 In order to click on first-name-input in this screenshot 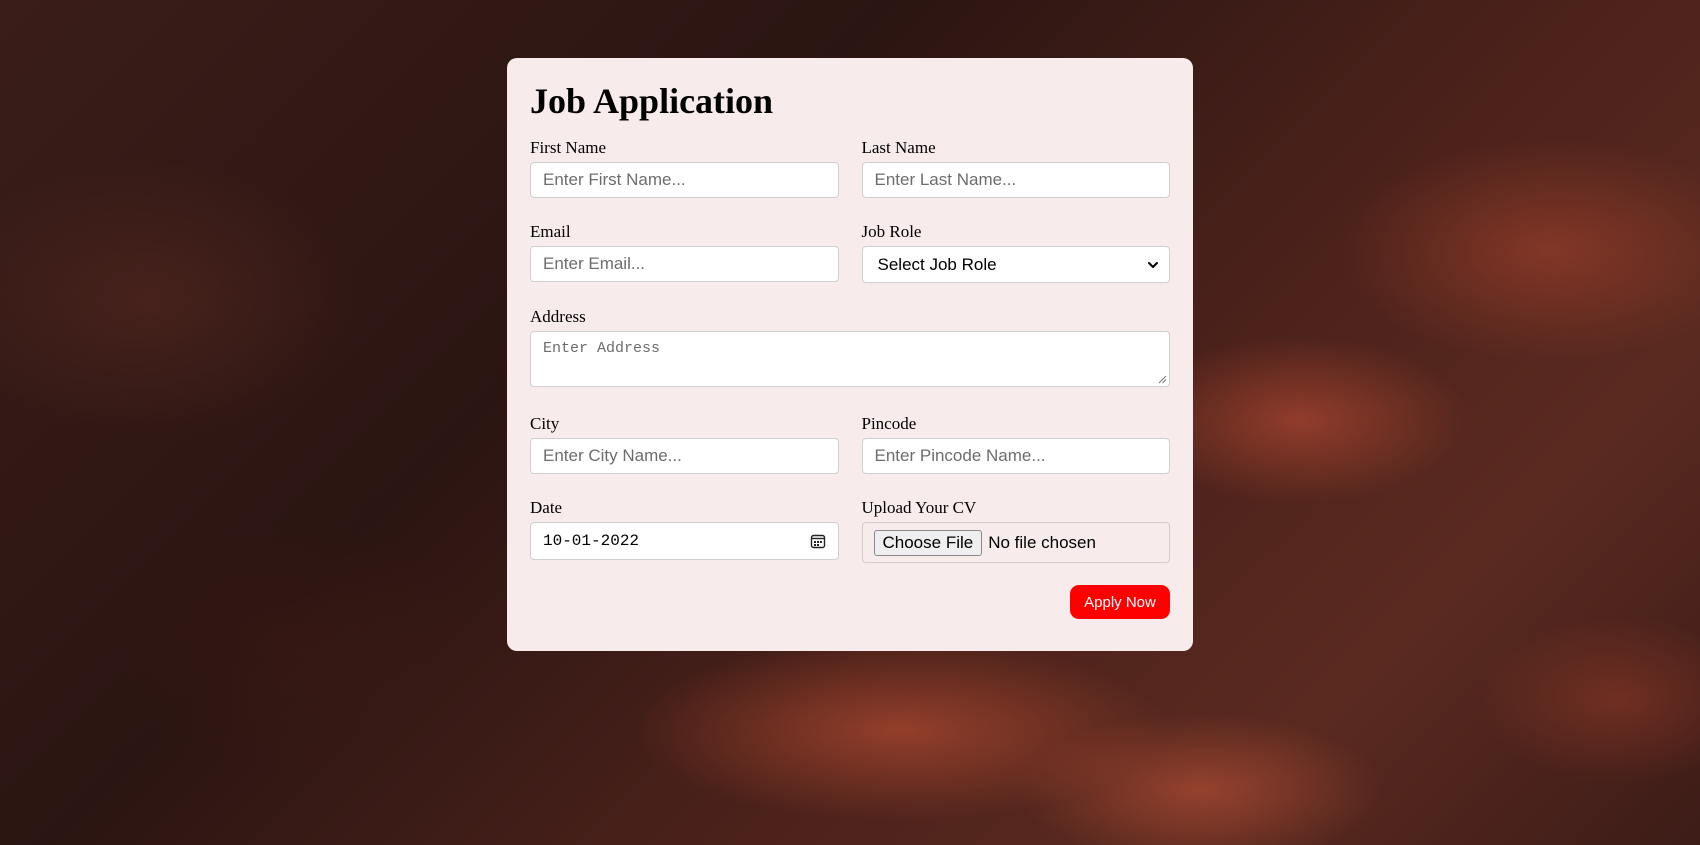, I will do `click(684, 180)`.